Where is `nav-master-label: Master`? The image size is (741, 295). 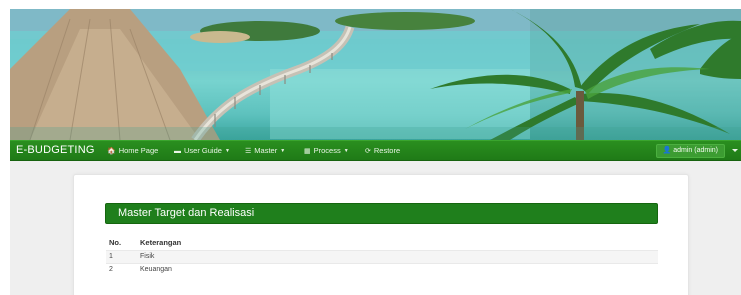 nav-master-label: Master is located at coordinates (266, 150).